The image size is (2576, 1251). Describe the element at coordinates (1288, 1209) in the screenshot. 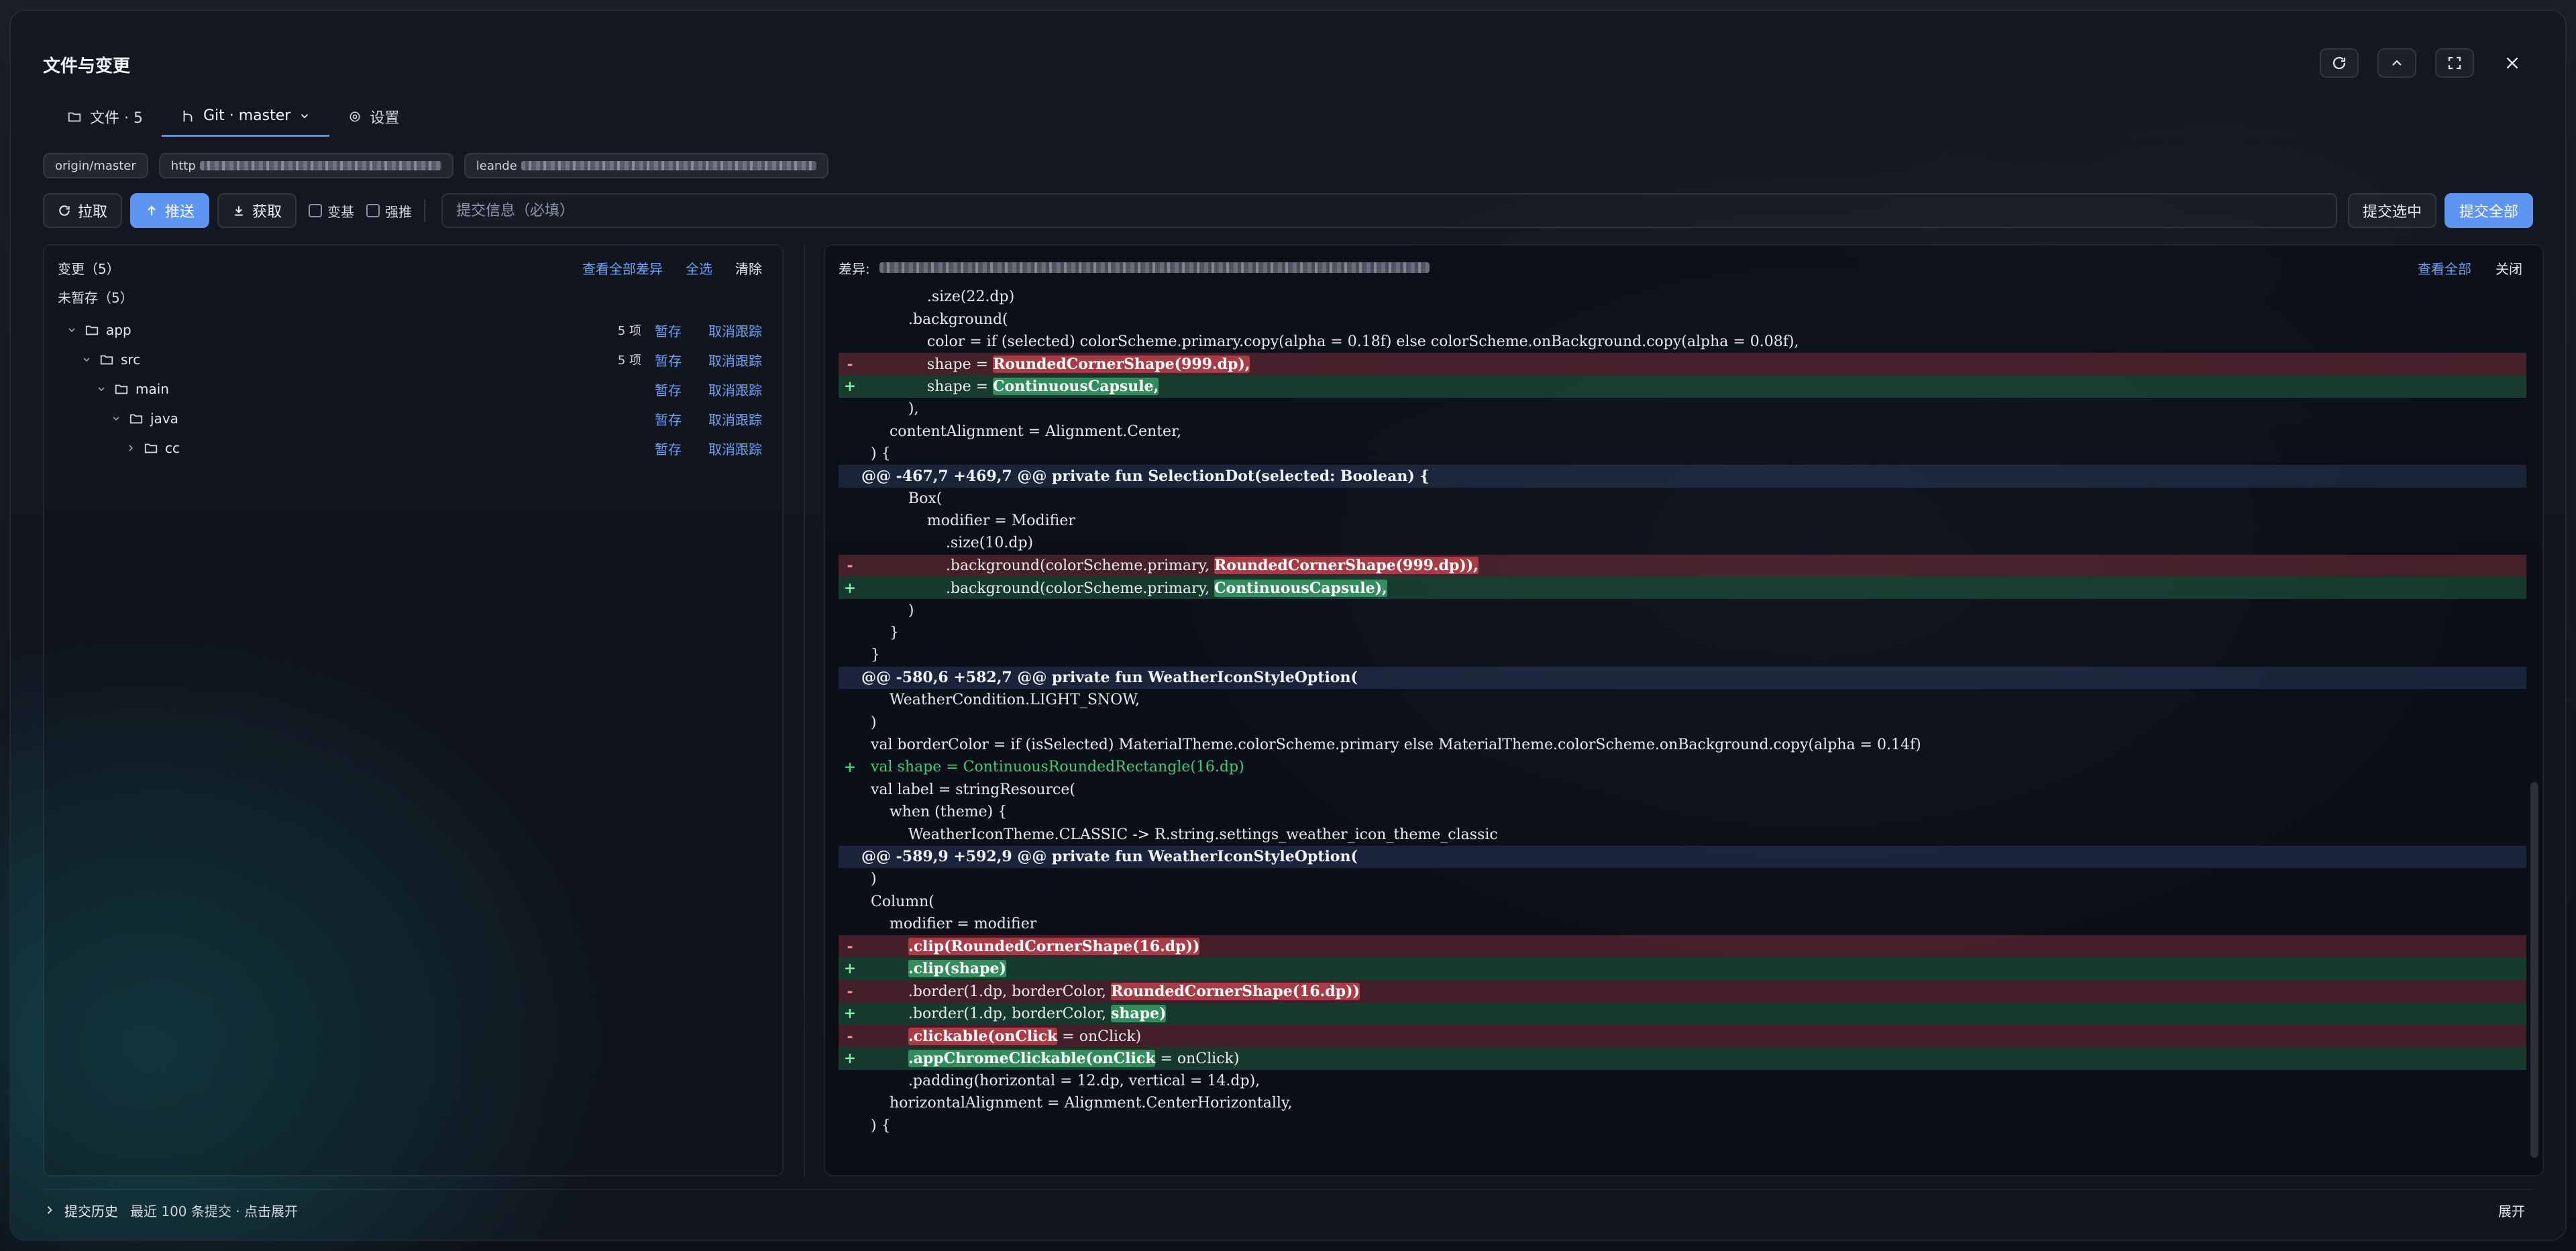

I see `commit-history-bar: 提交历史 最近 100 条提交 · 点击展开 展开` at that location.